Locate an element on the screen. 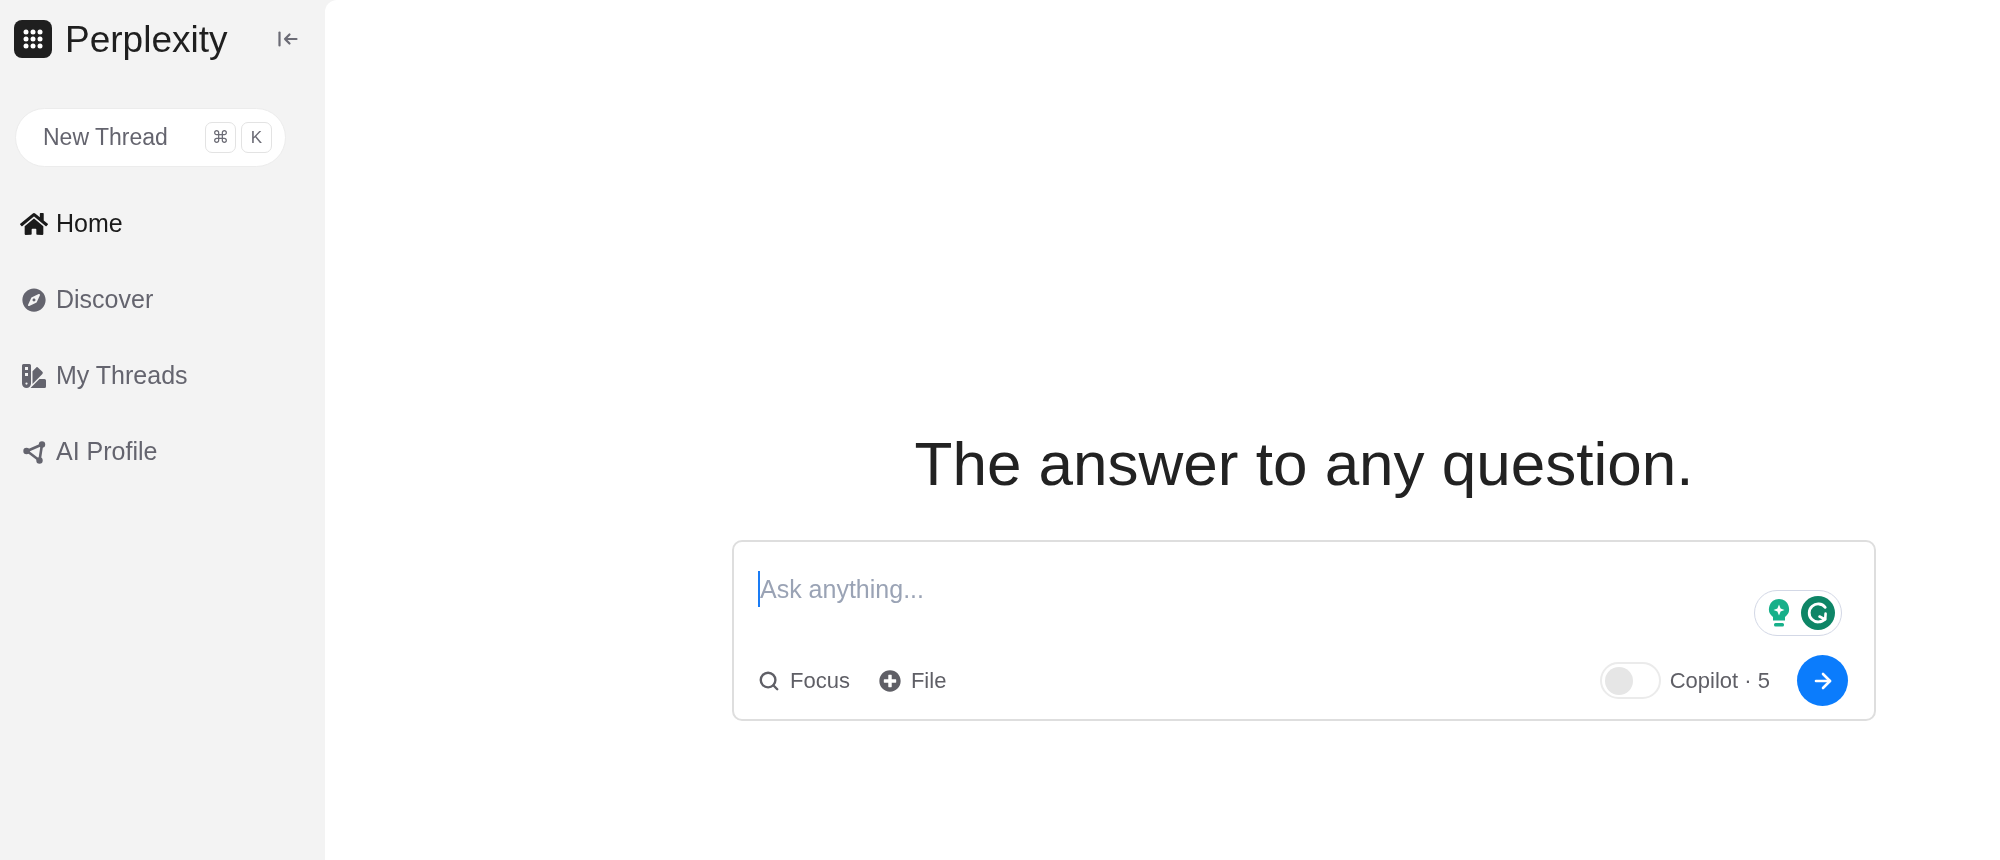 The image size is (2000, 860). swatchbook-icon is located at coordinates (34, 376).